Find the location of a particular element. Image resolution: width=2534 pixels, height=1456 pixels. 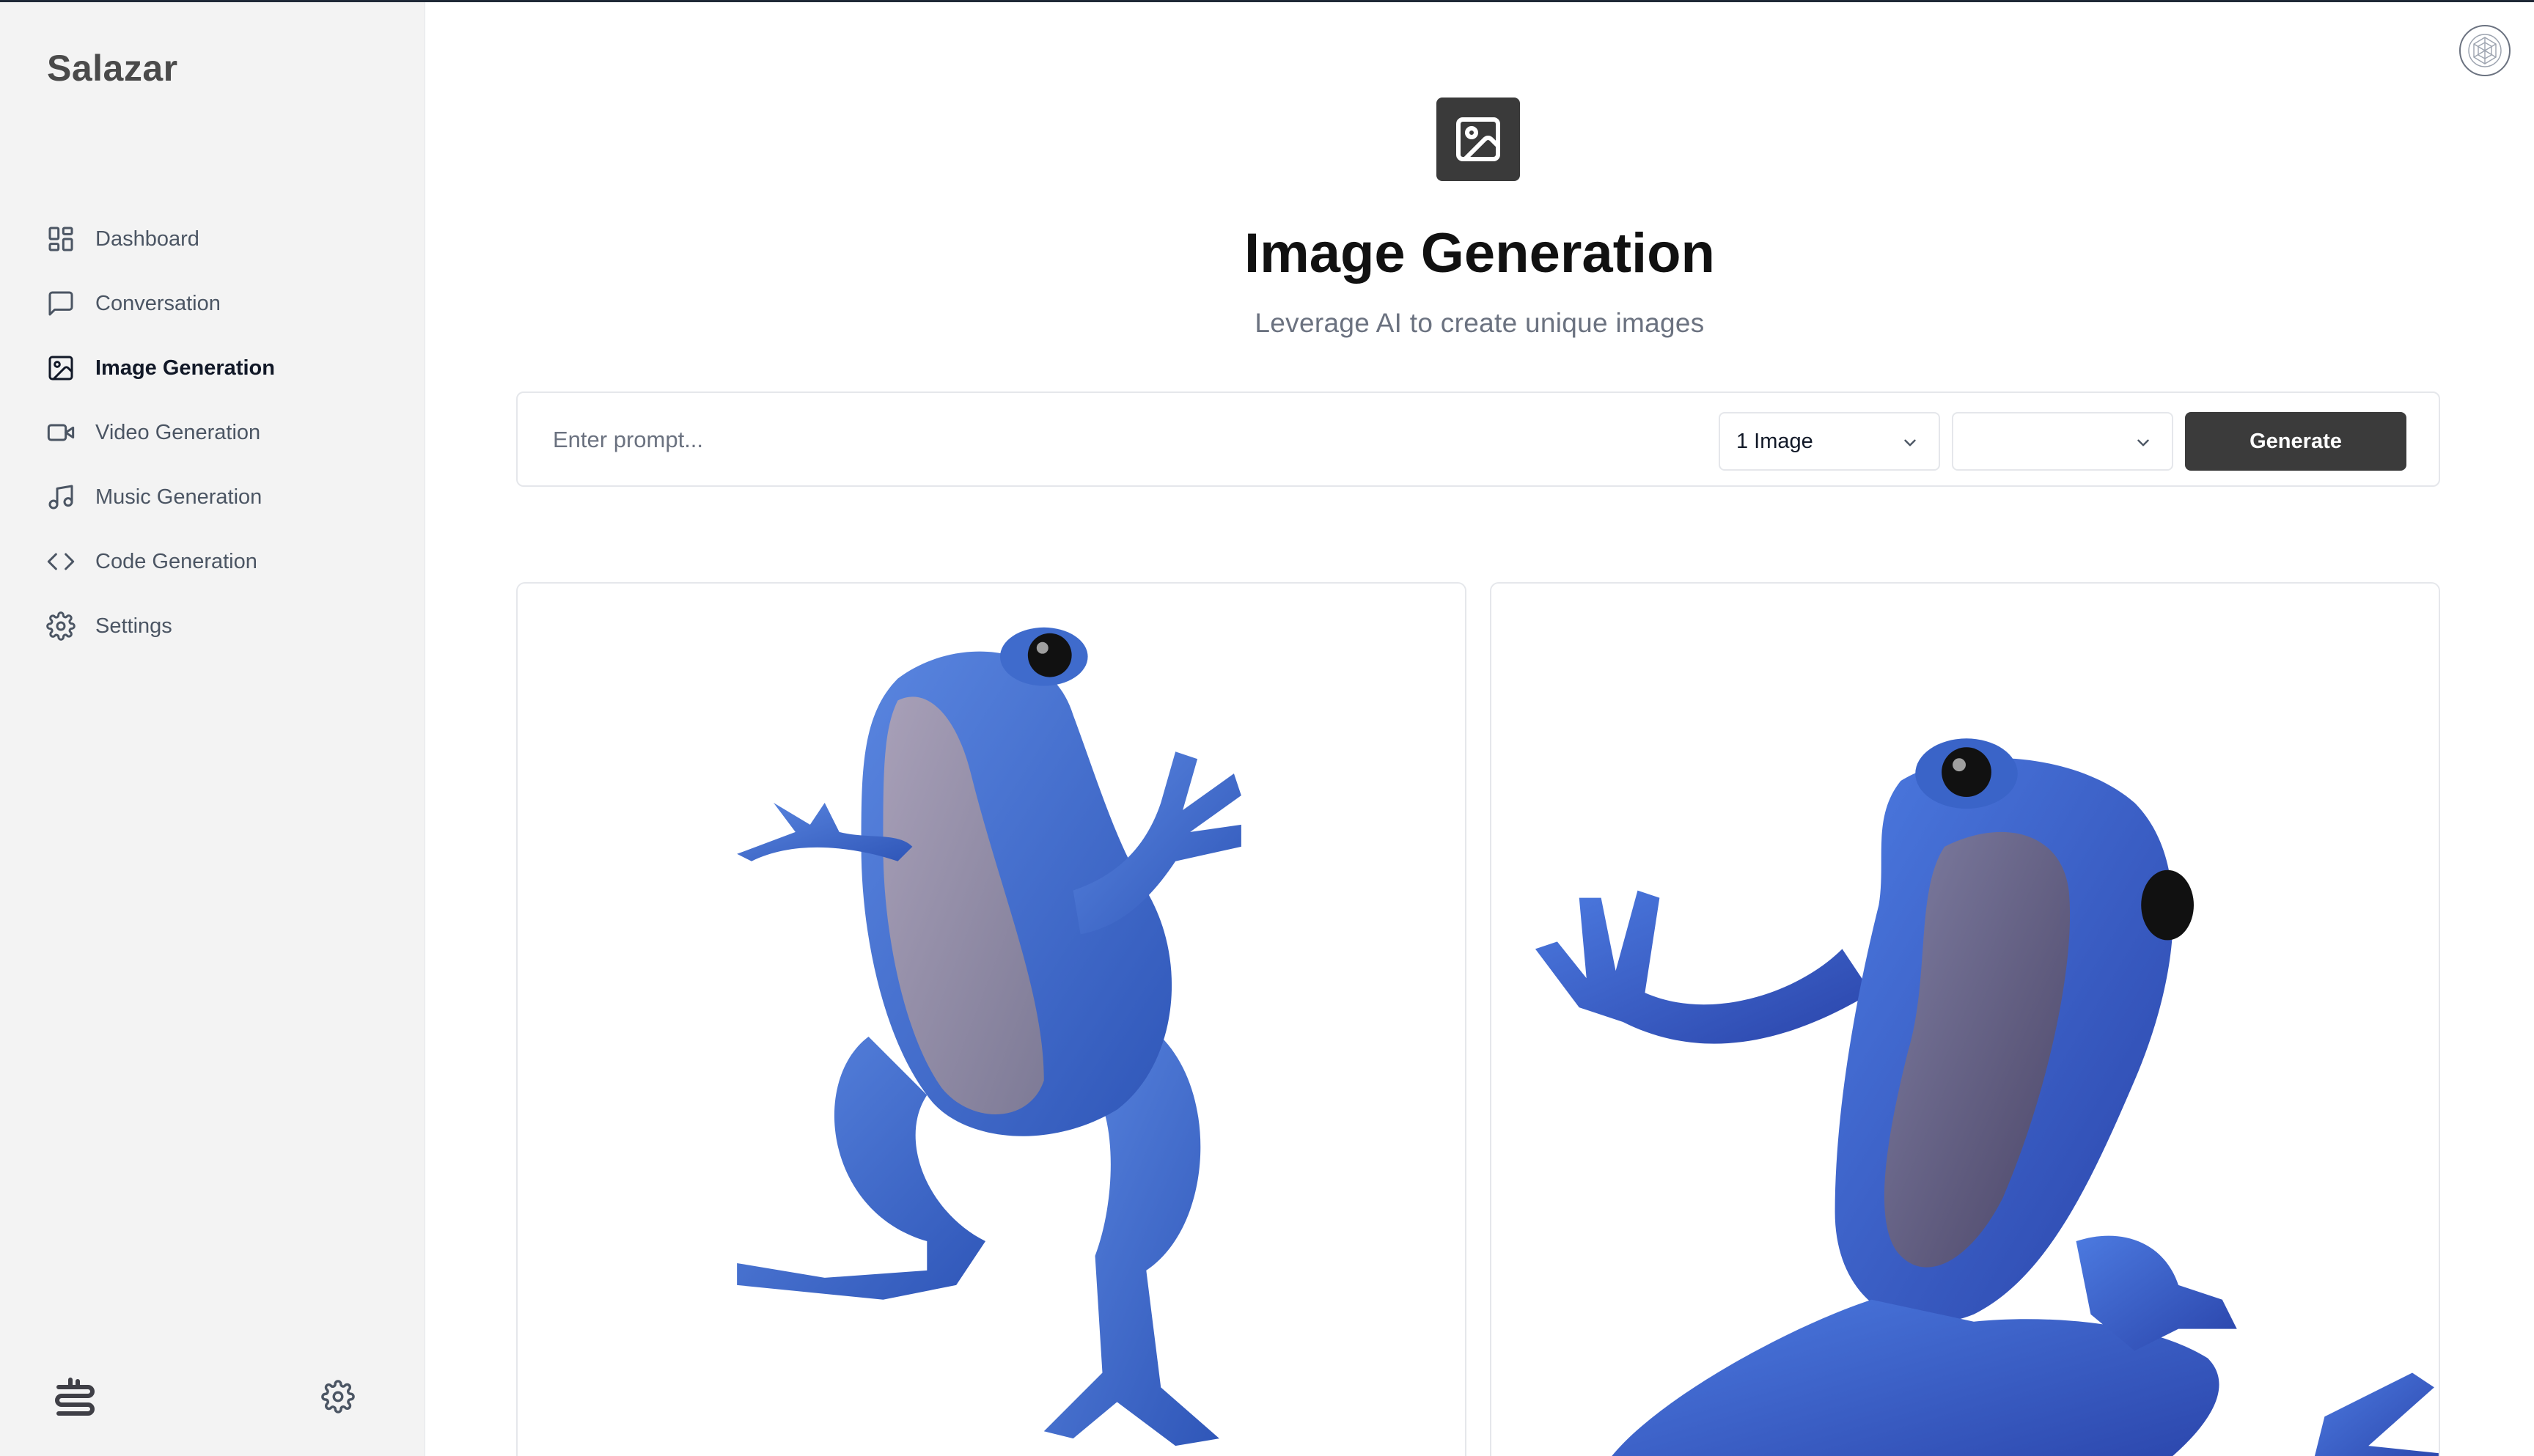

gear-icon is located at coordinates (338, 1396).